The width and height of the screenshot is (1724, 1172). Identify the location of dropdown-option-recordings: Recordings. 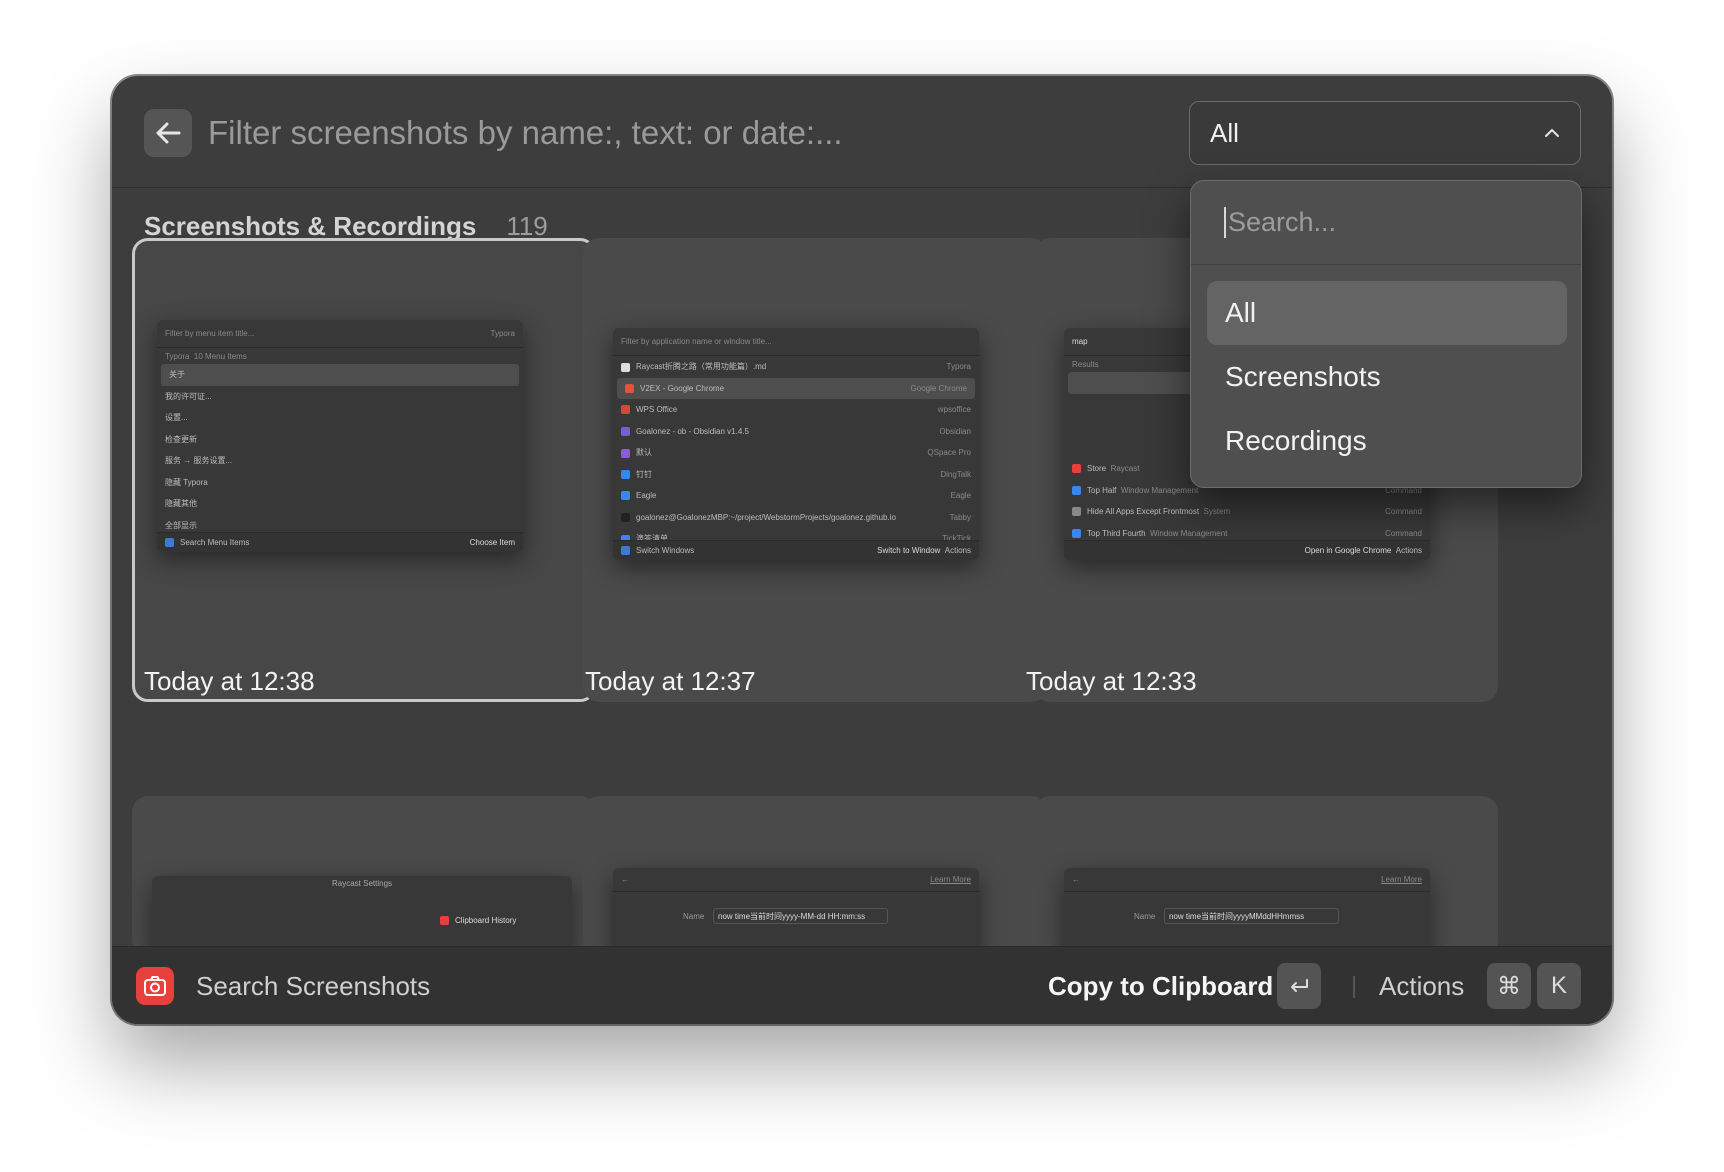
(1387, 441).